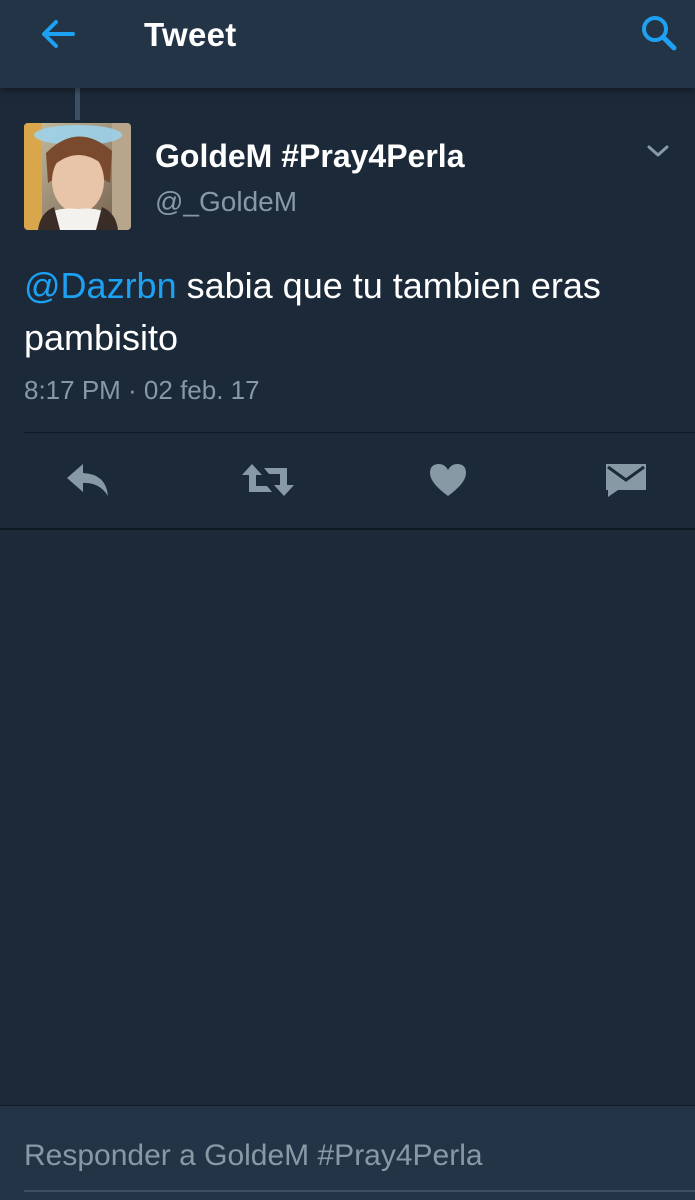  What do you see at coordinates (100, 285) in the screenshot?
I see `mention-link: @Dazrbn` at bounding box center [100, 285].